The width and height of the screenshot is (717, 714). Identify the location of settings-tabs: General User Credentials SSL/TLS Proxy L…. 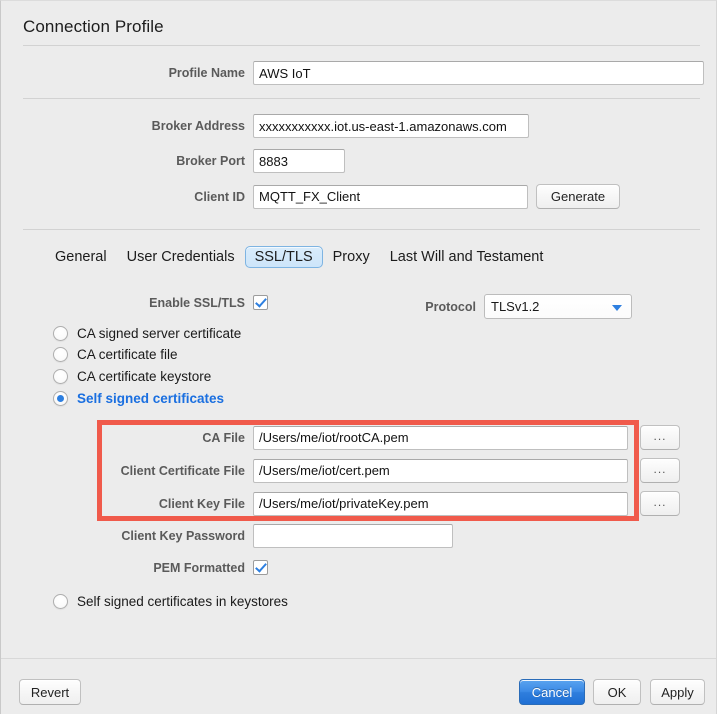
(299, 257).